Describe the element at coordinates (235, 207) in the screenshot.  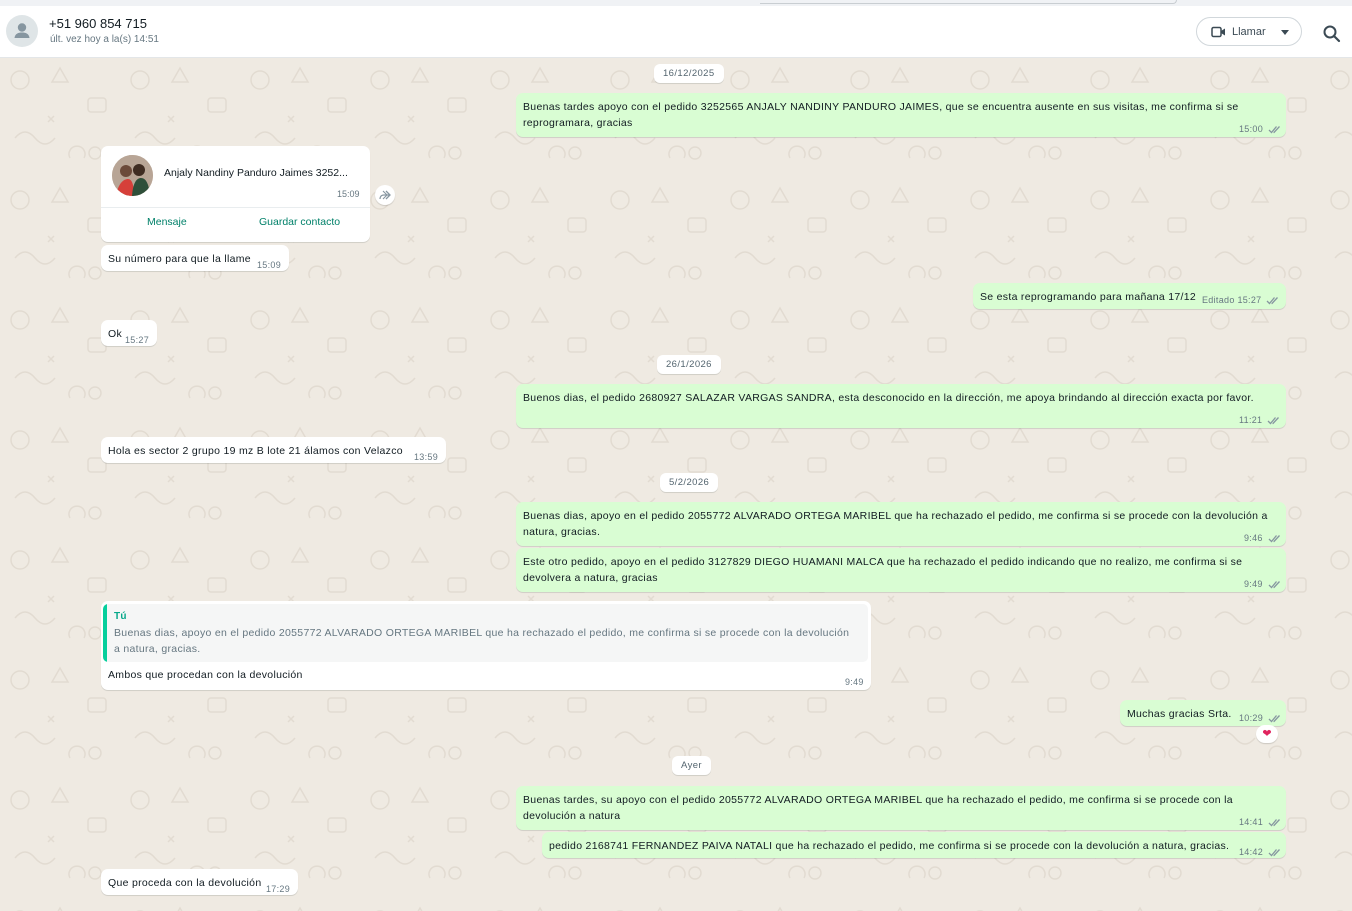
I see `card-divider` at that location.